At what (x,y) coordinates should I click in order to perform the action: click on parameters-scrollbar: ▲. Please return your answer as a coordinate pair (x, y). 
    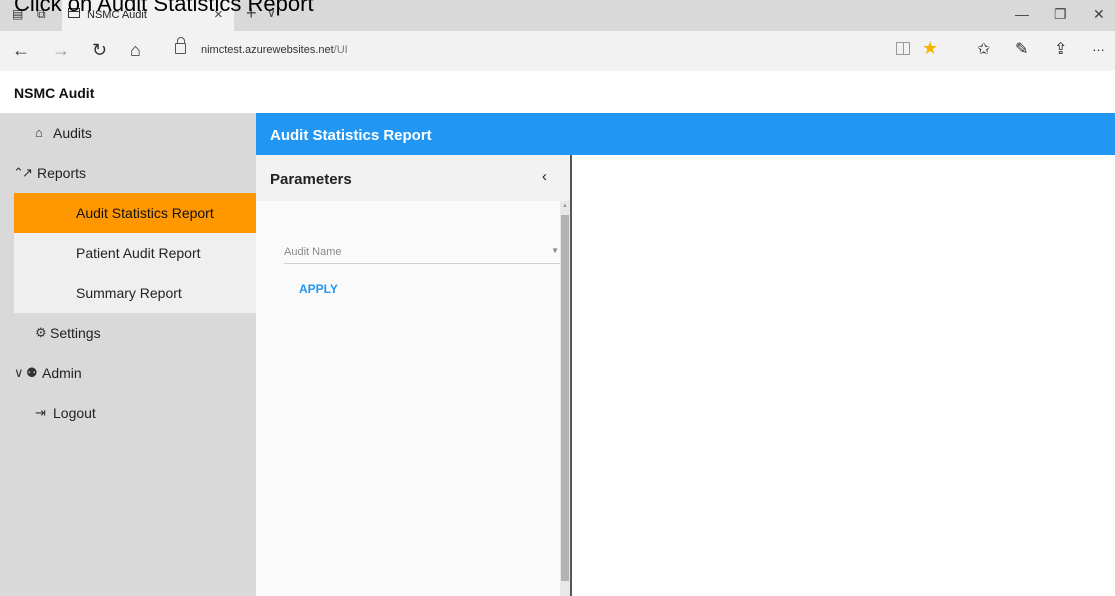
    Looking at the image, I should click on (565, 398).